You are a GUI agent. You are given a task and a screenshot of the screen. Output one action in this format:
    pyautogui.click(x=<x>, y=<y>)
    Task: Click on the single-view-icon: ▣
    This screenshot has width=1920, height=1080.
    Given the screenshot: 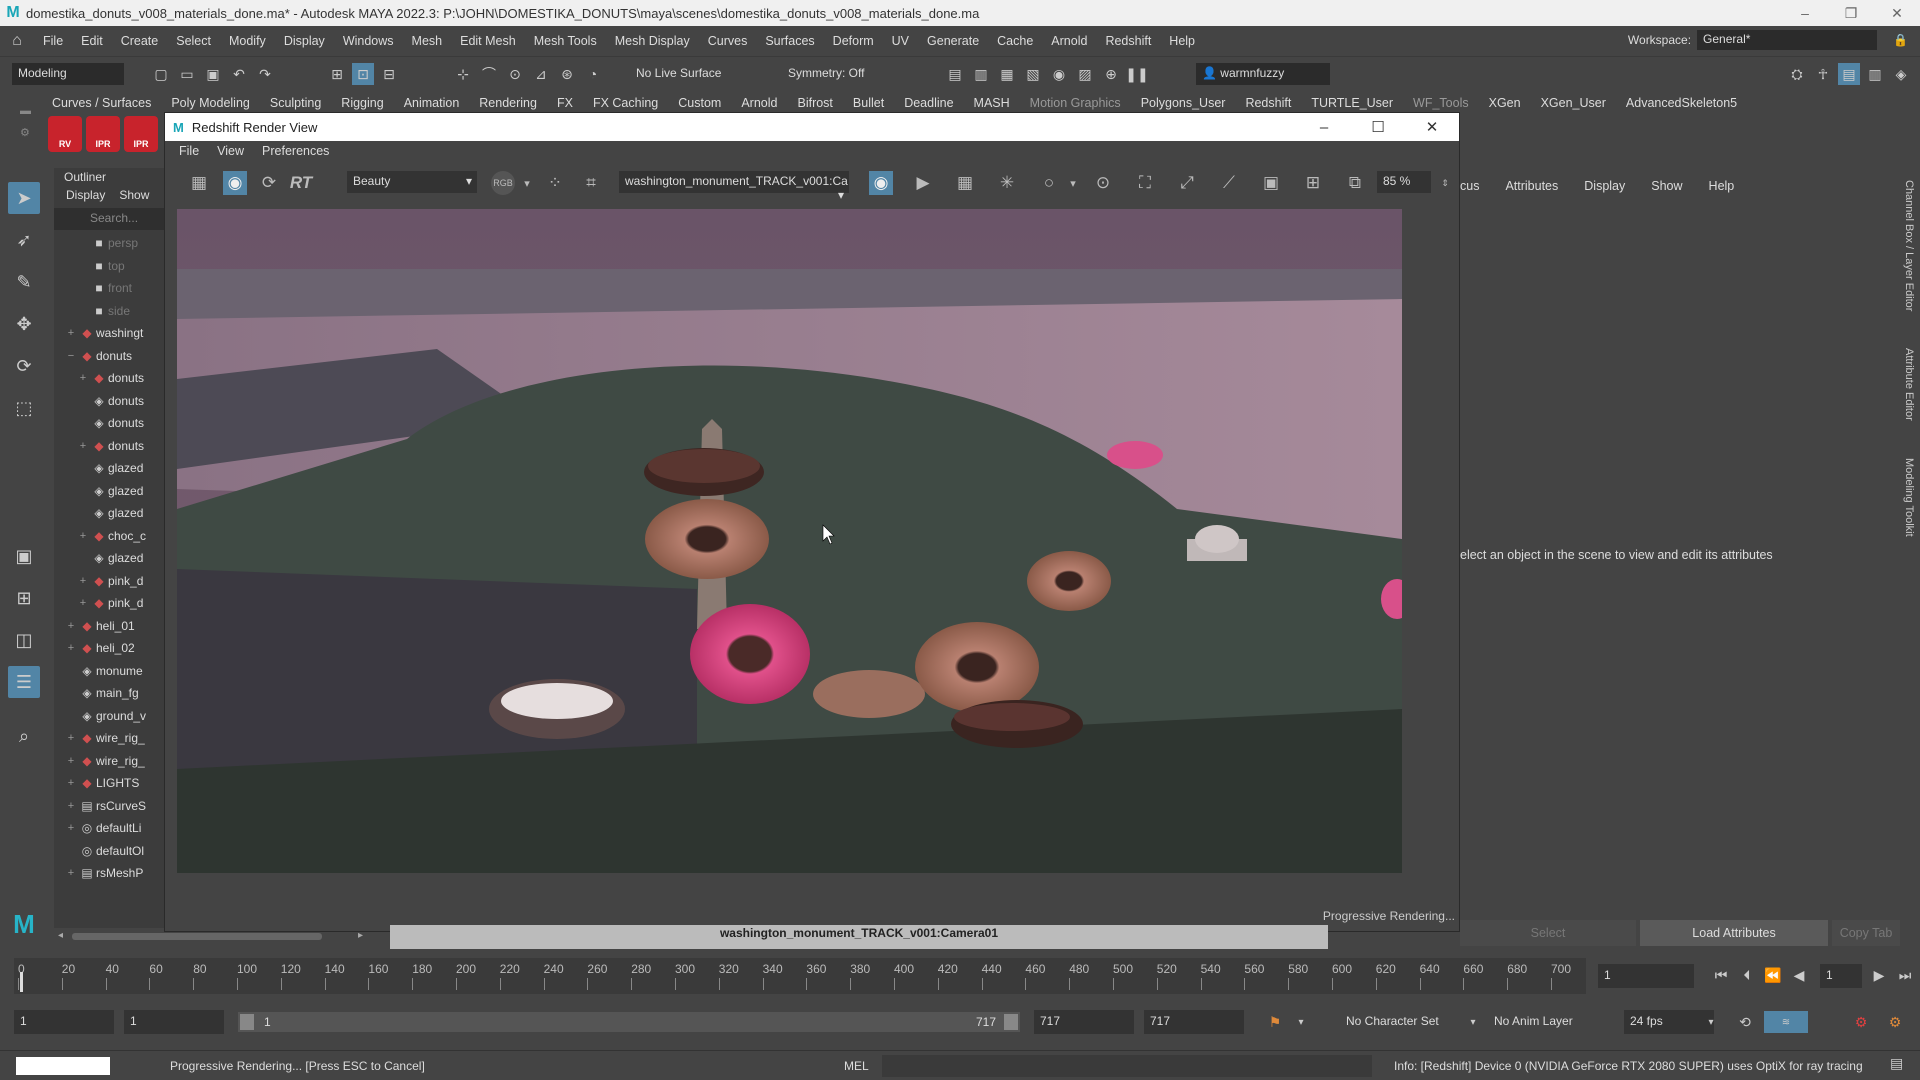 What is the action you would take?
    pyautogui.click(x=24, y=556)
    